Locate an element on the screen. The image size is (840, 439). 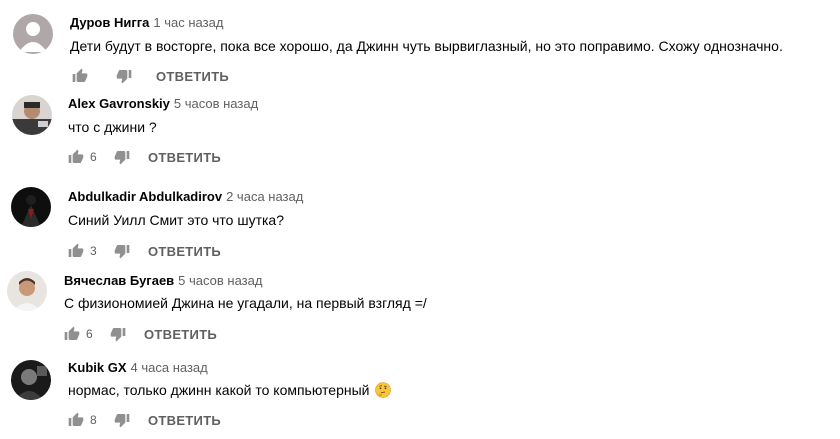
comment-timestamp: 2 часа назад is located at coordinates (264, 196).